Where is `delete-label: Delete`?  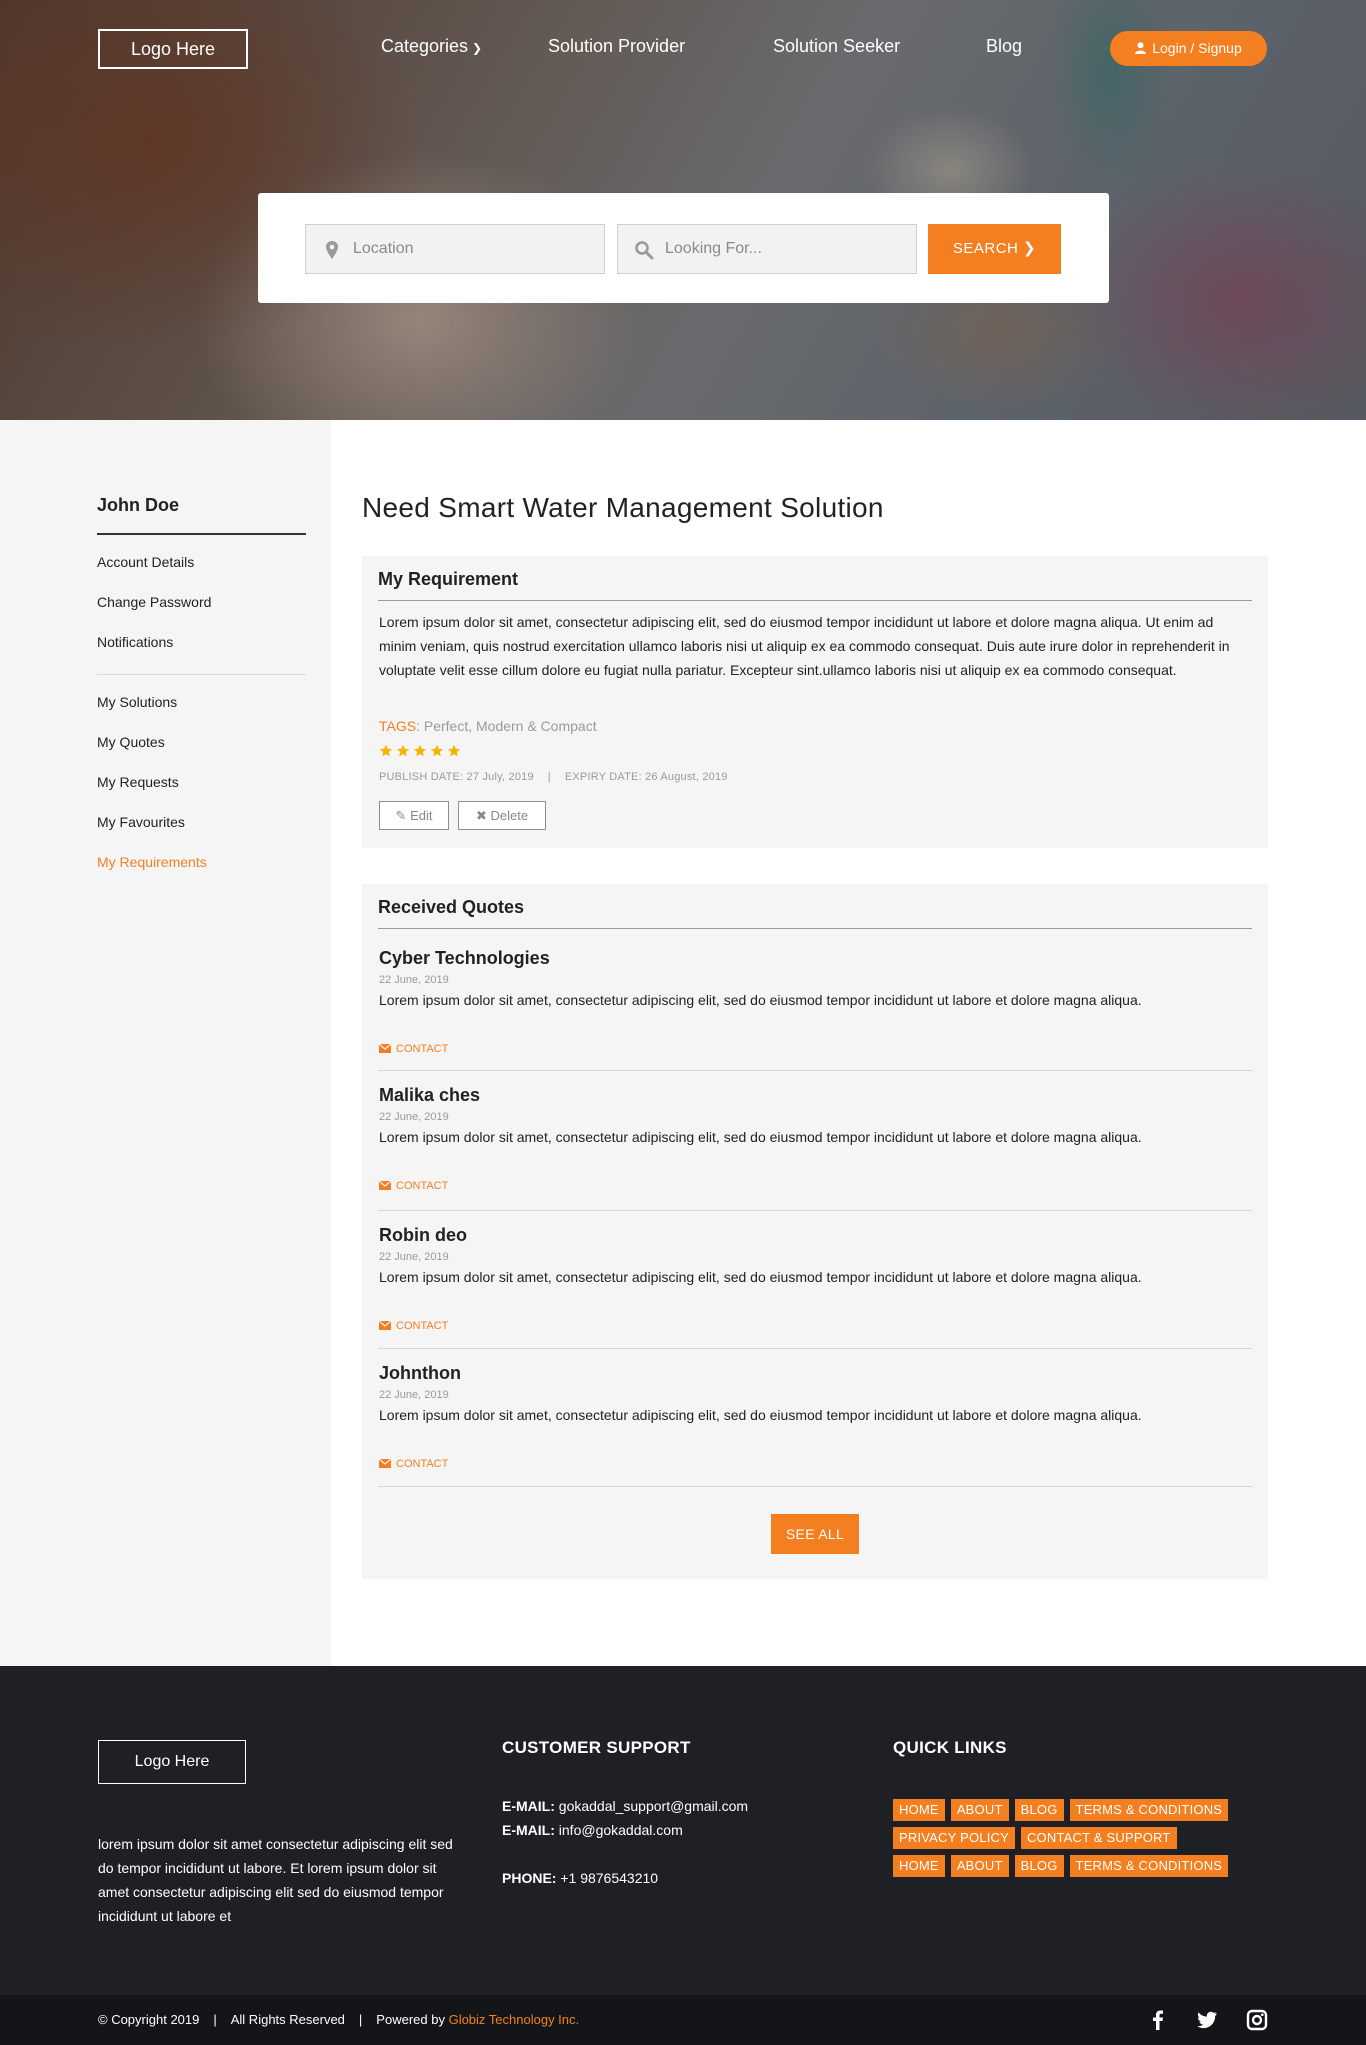 delete-label: Delete is located at coordinates (509, 815).